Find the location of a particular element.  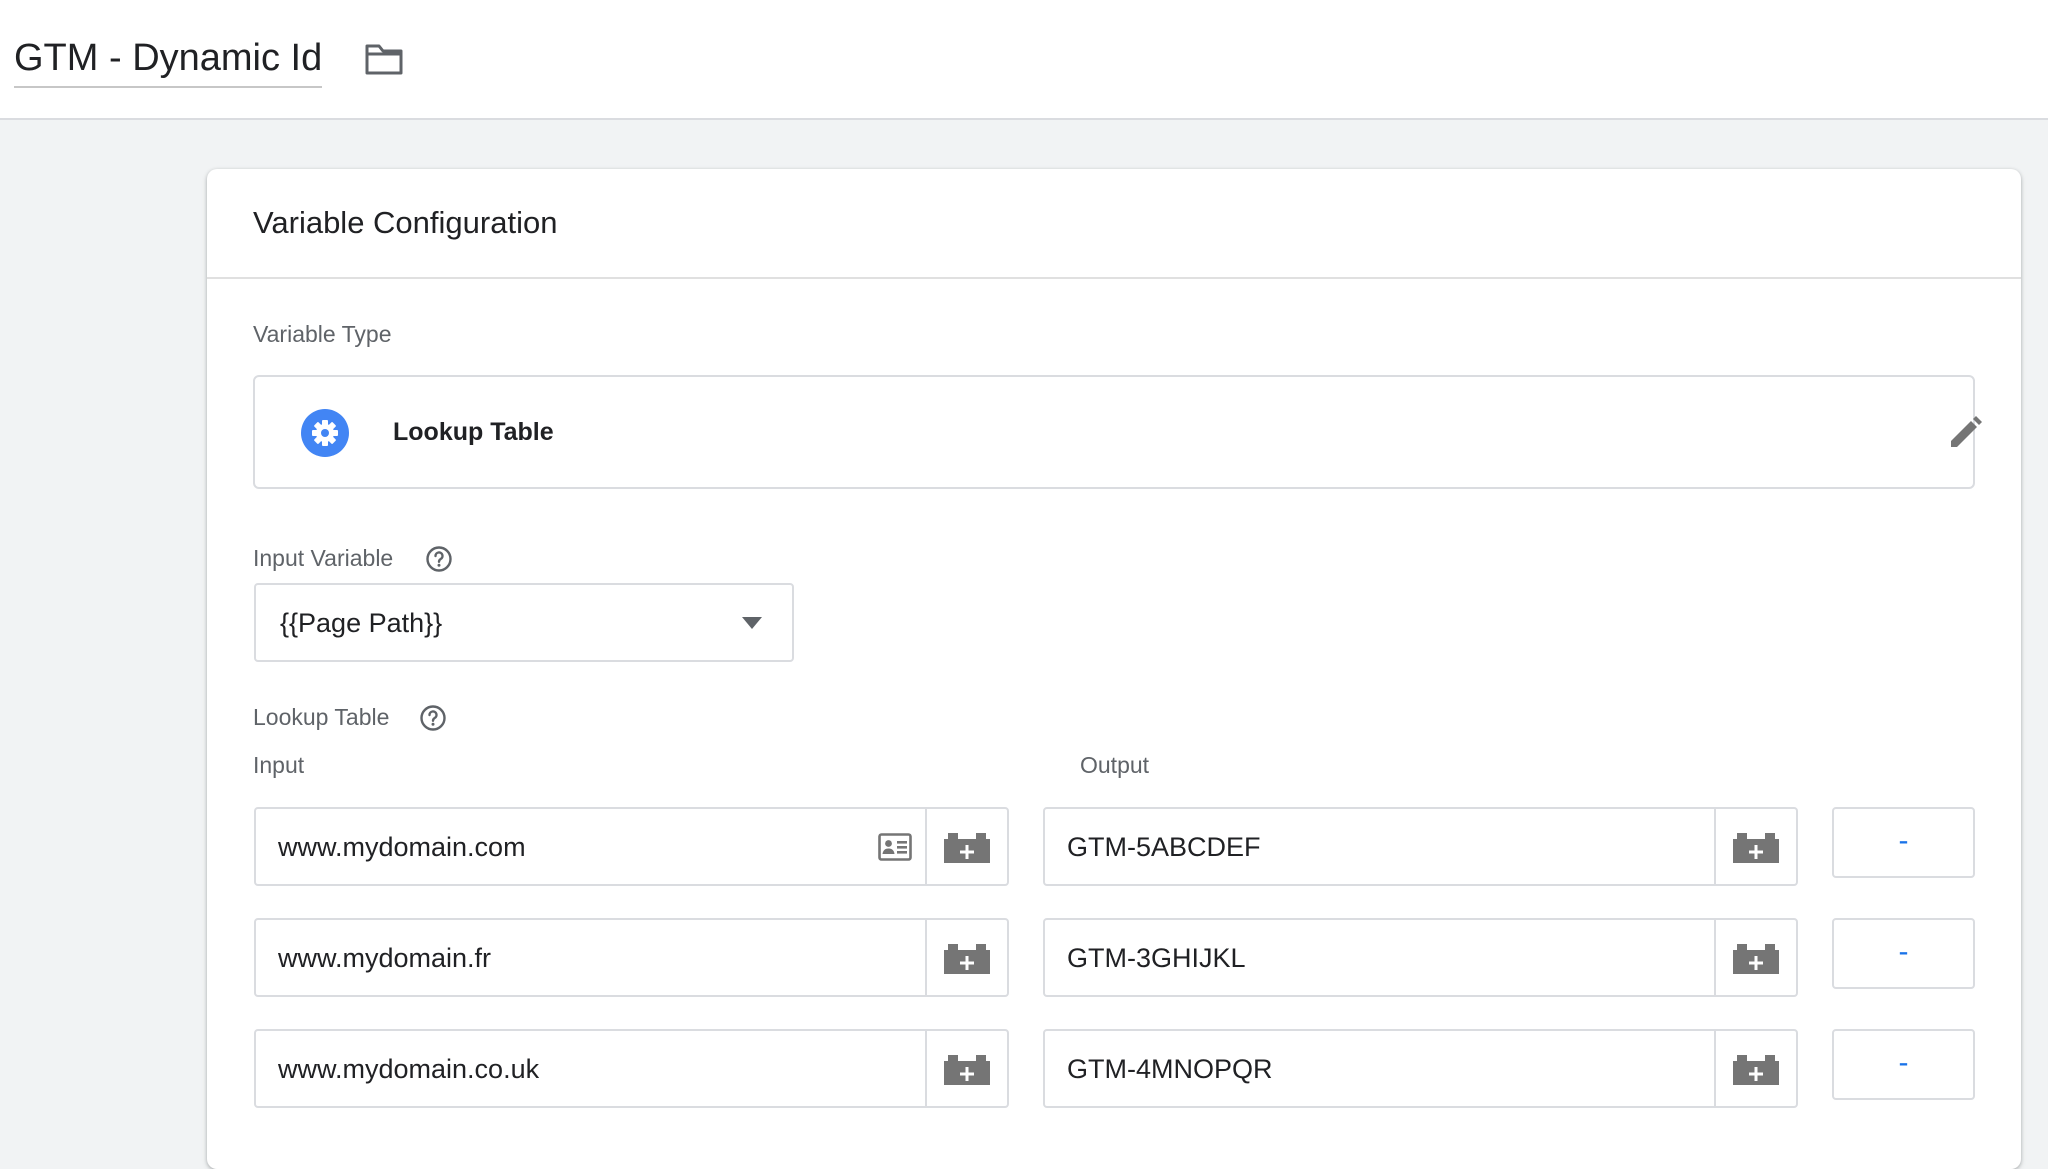

contact-card-icon is located at coordinates (895, 847).